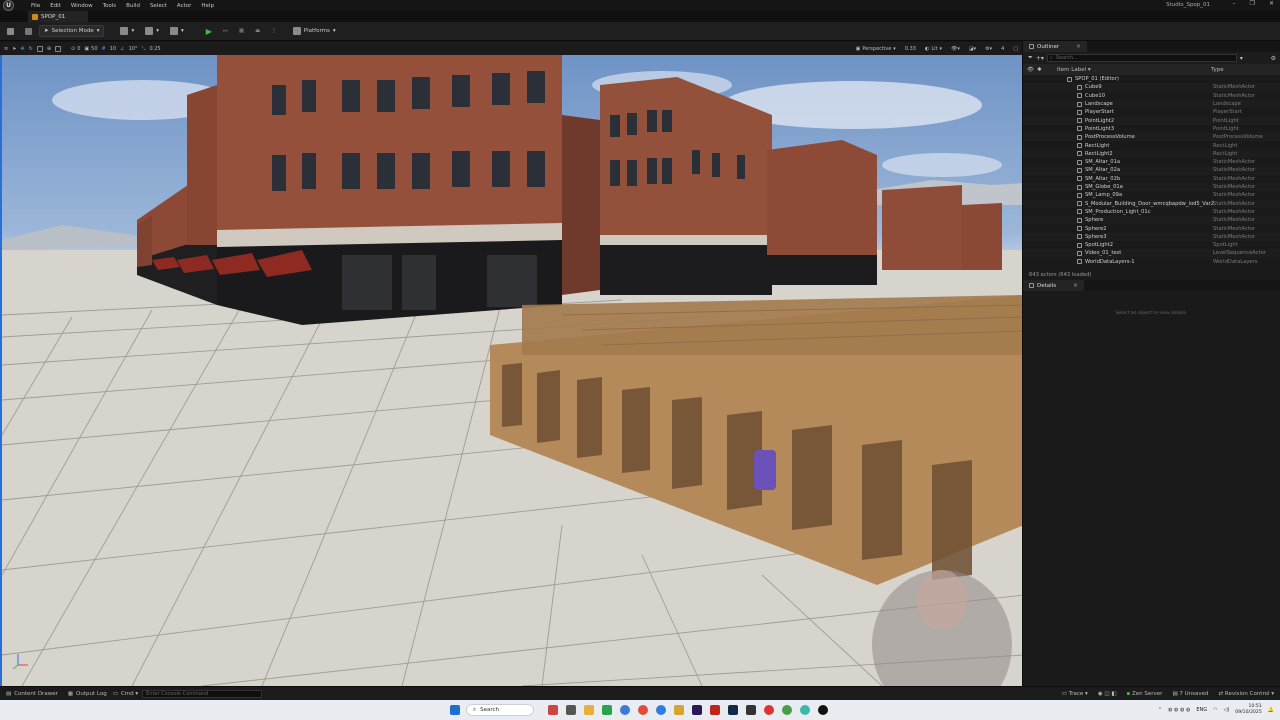 The image size is (1280, 720). What do you see at coordinates (133, 6) in the screenshot?
I see `menu-build: Build` at bounding box center [133, 6].